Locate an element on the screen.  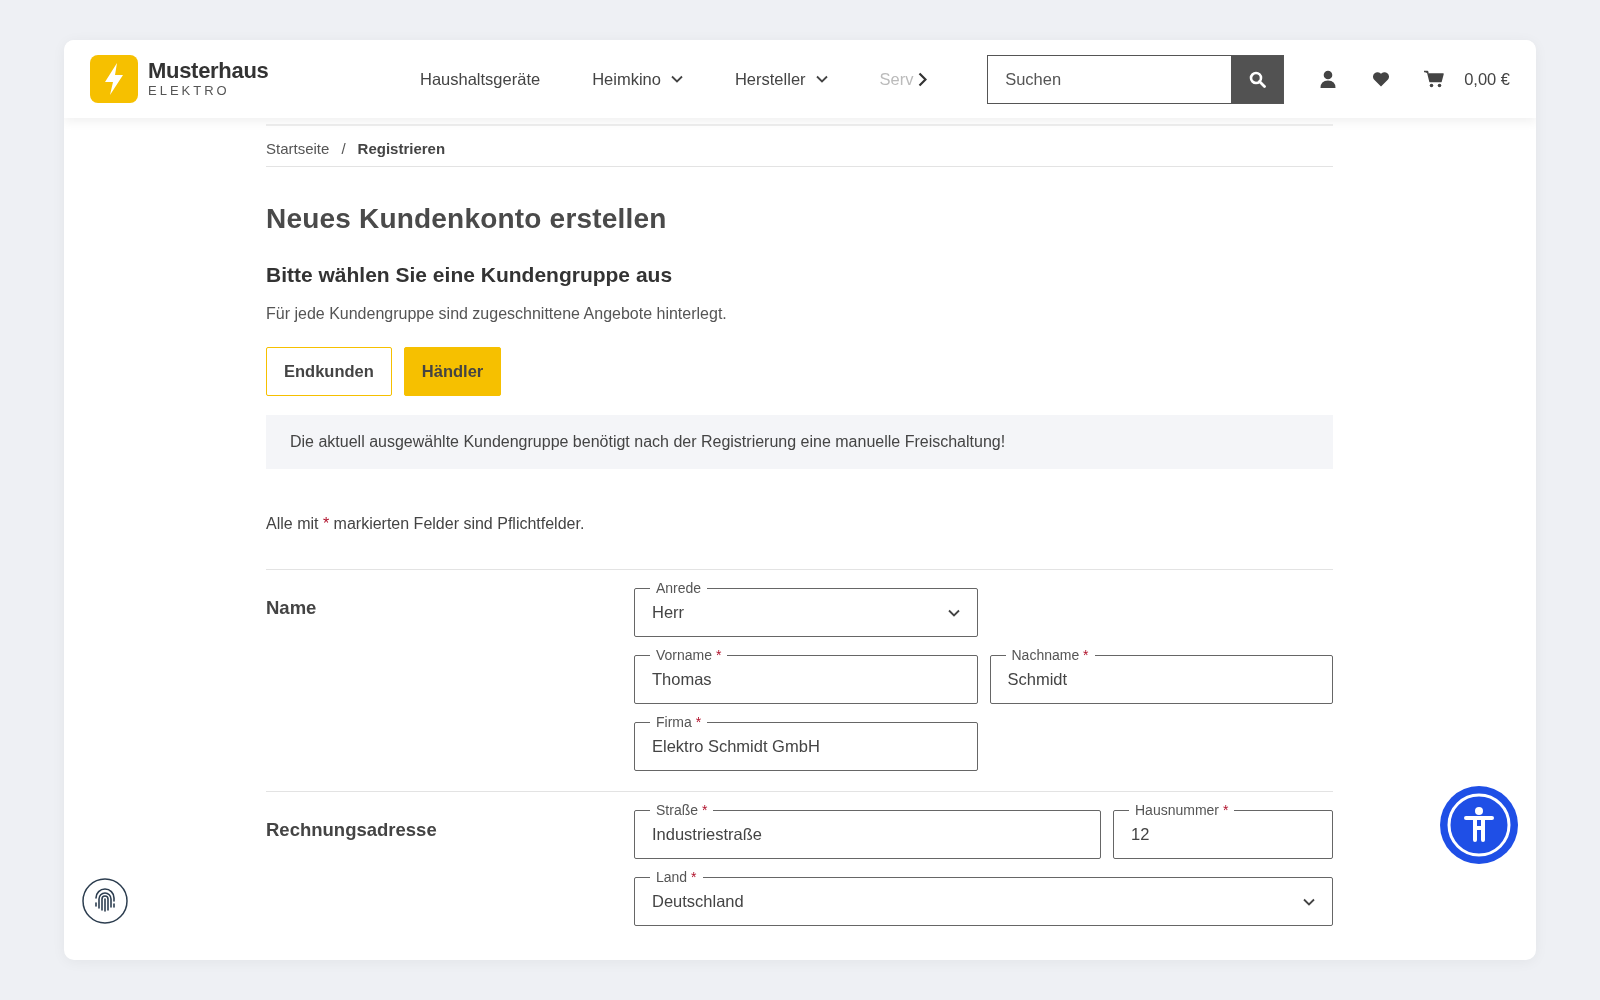
breadcrumb-link: Registrieren is located at coordinates (401, 148).